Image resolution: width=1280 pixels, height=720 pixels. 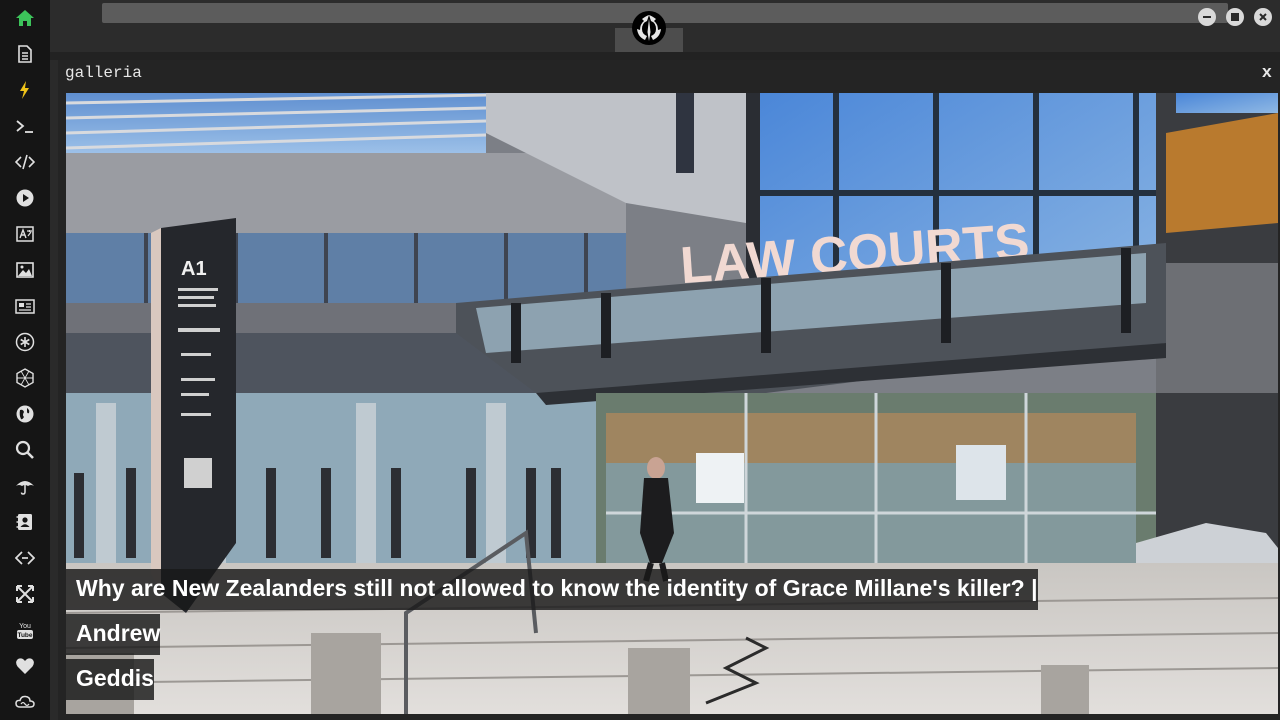 What do you see at coordinates (194, 269) in the screenshot?
I see `sign-pillar-label: A1` at bounding box center [194, 269].